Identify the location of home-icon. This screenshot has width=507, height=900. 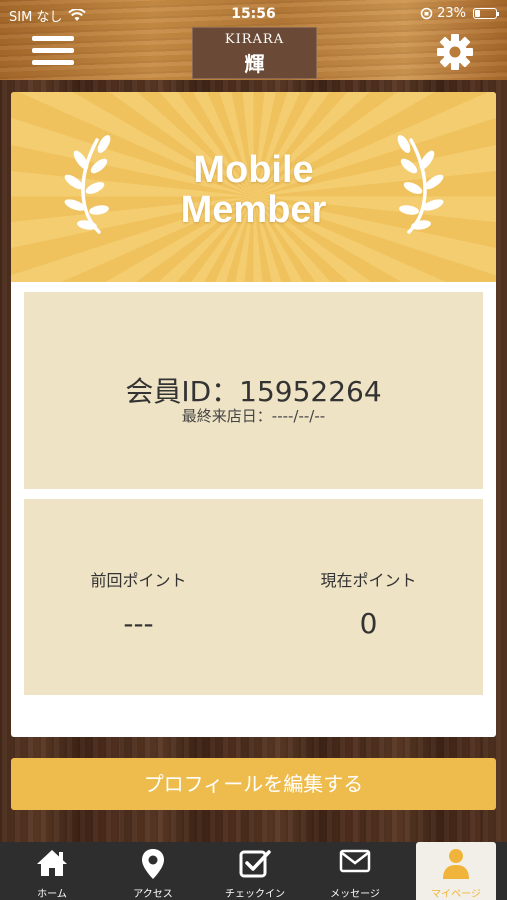
(52, 863).